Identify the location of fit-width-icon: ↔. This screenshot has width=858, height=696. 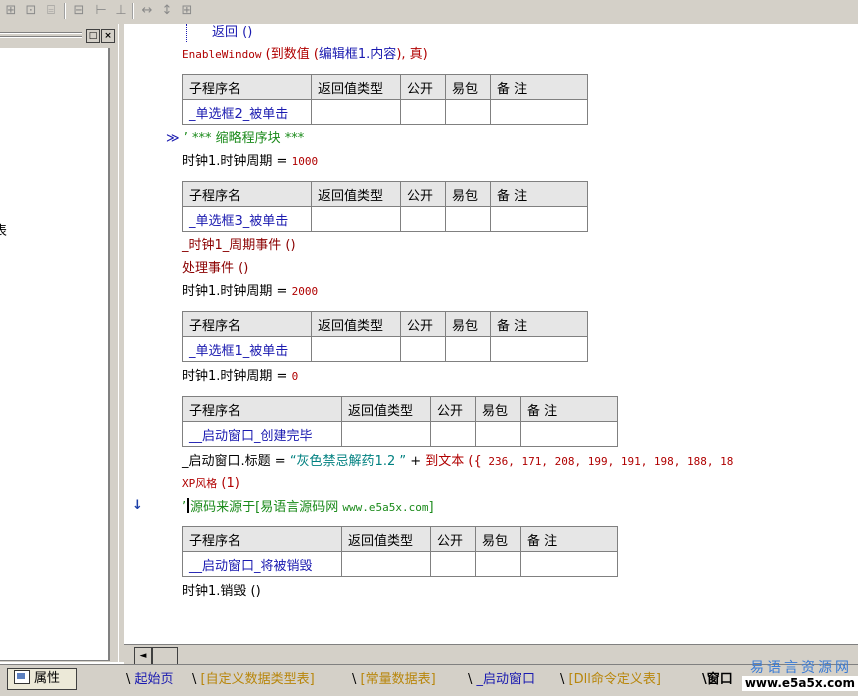
(147, 11).